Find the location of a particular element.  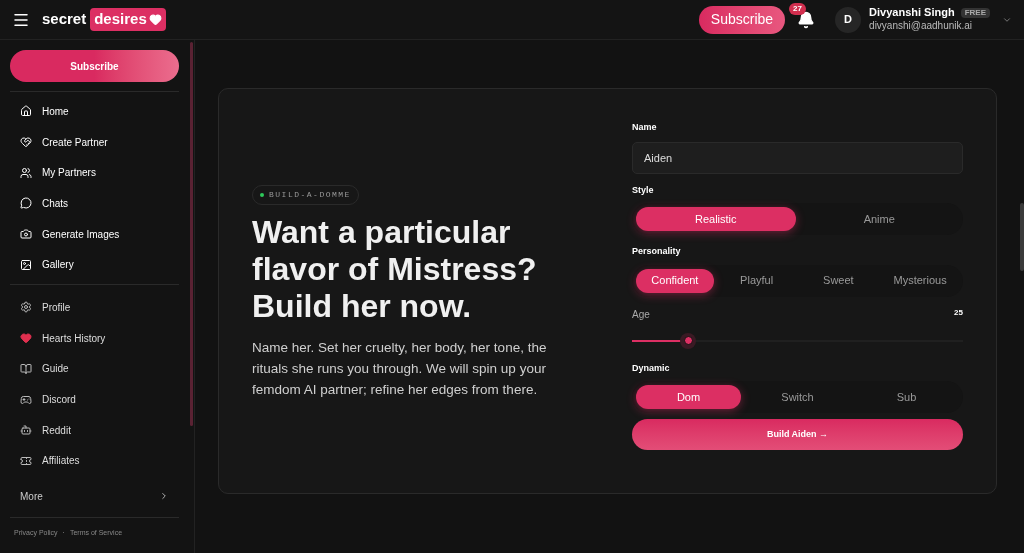

option-tab: Playful is located at coordinates (756, 280).